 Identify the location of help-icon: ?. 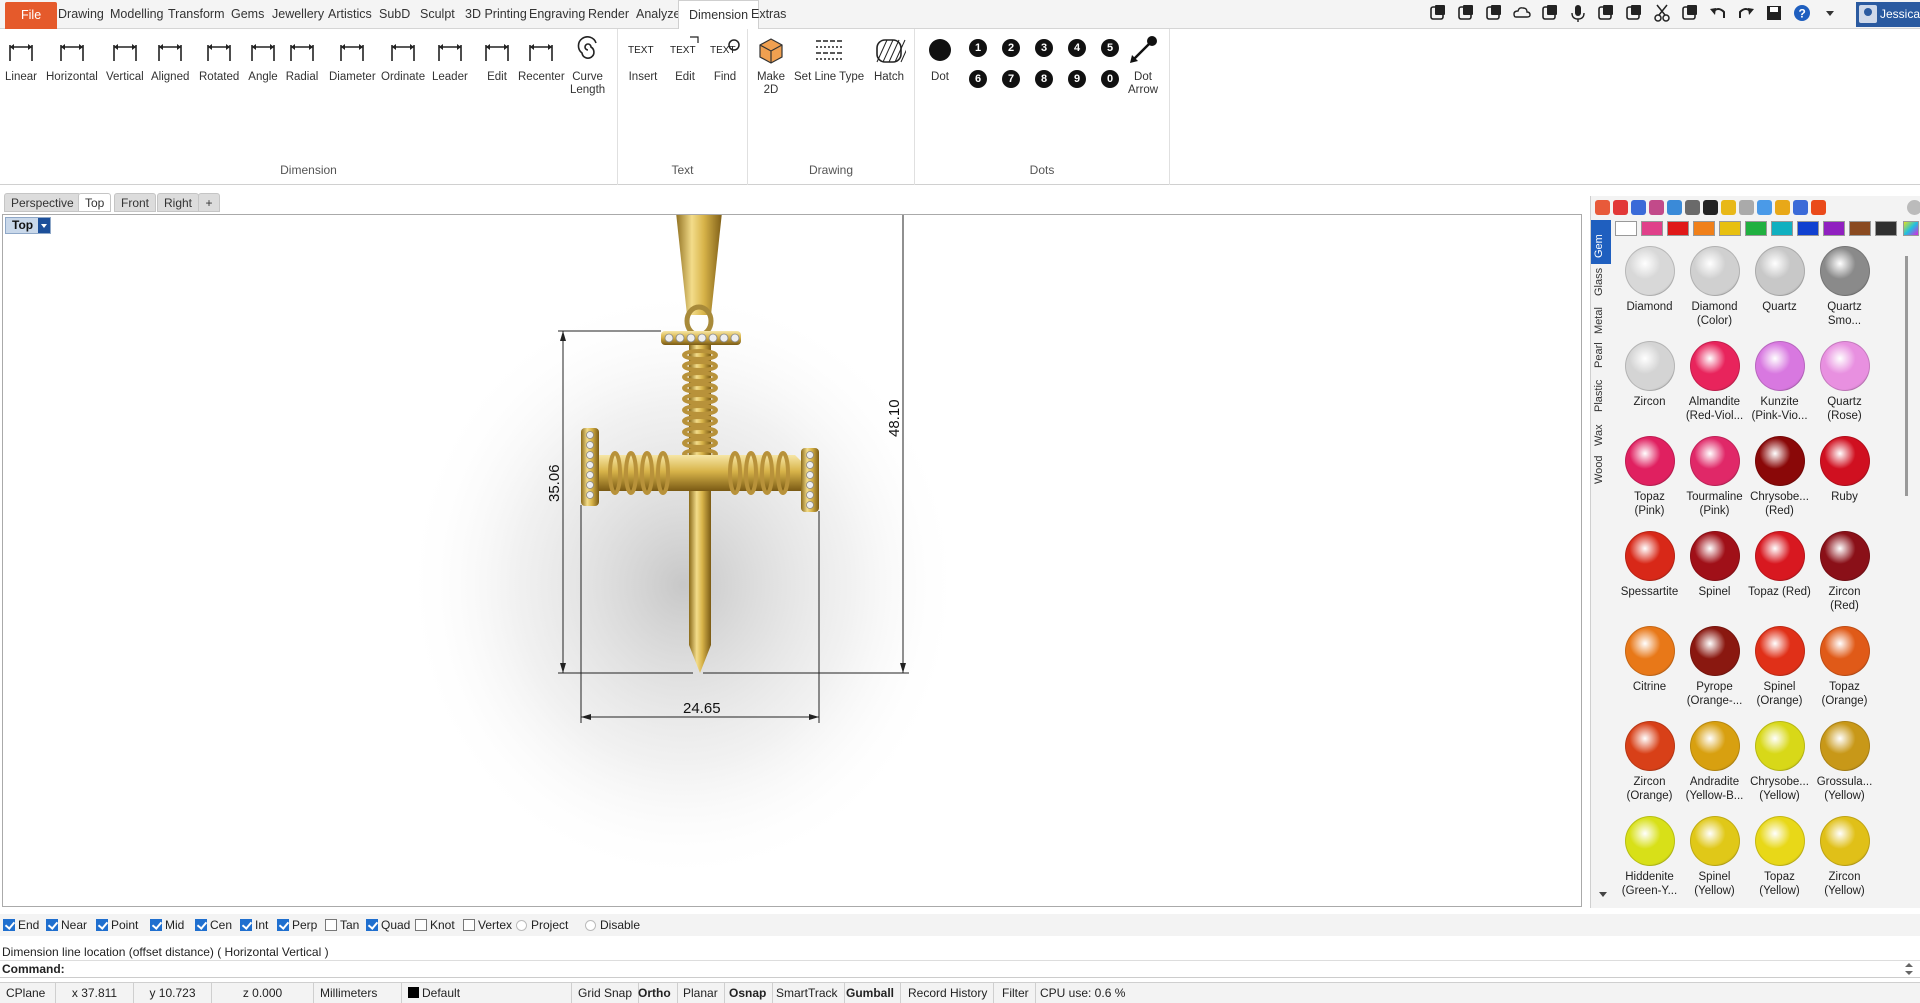
(1803, 14).